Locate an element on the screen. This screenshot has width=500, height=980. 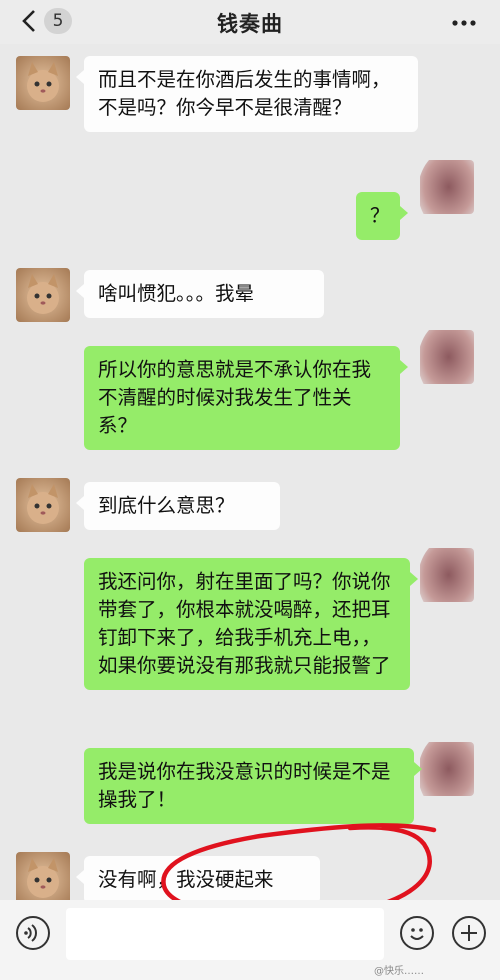
voice-icon is located at coordinates (33, 933).